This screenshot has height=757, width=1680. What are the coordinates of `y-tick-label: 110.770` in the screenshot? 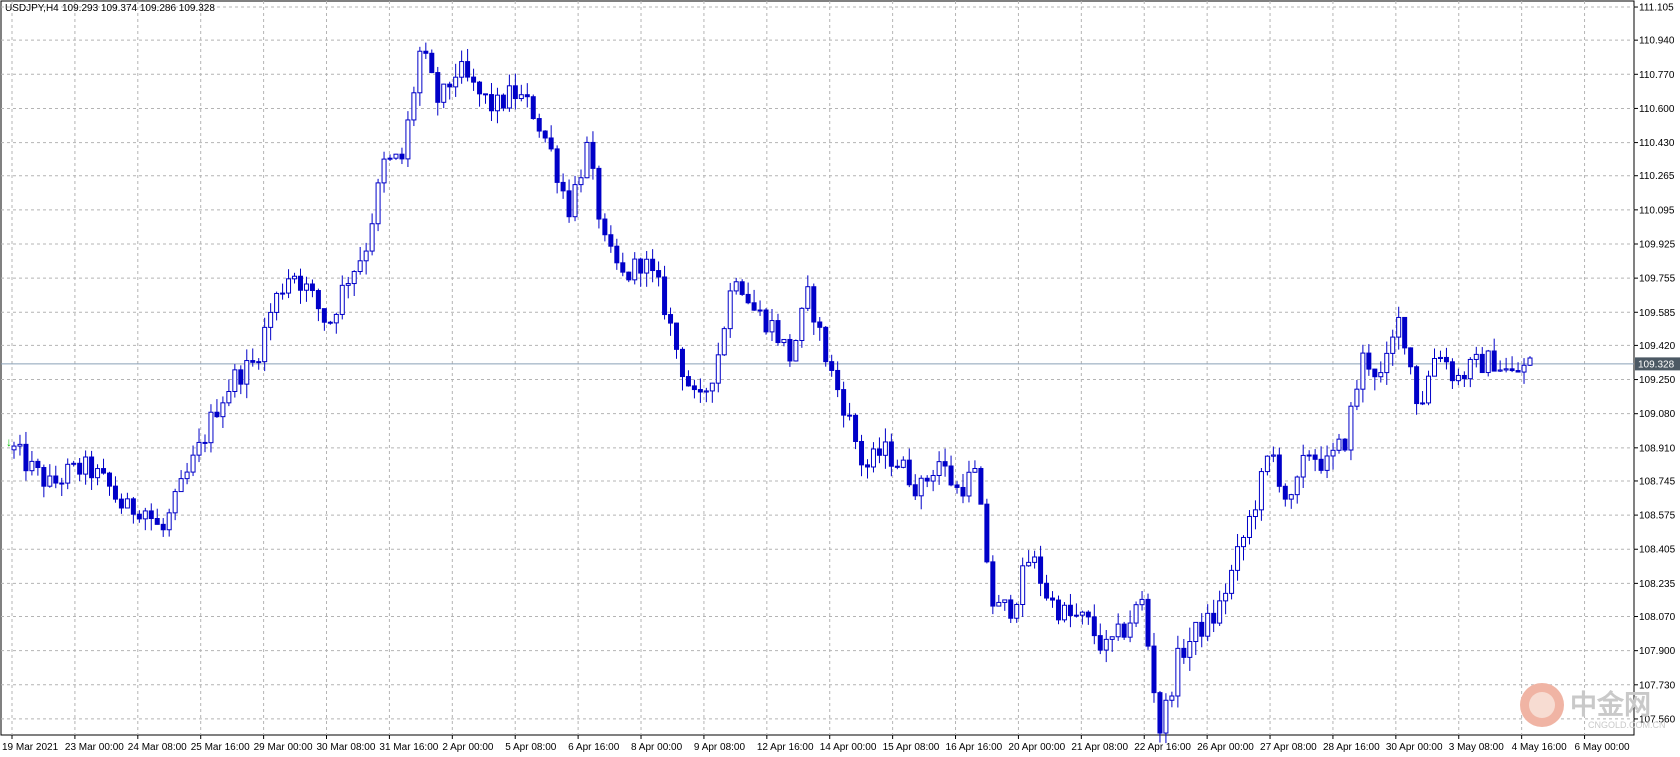 It's located at (1657, 75).